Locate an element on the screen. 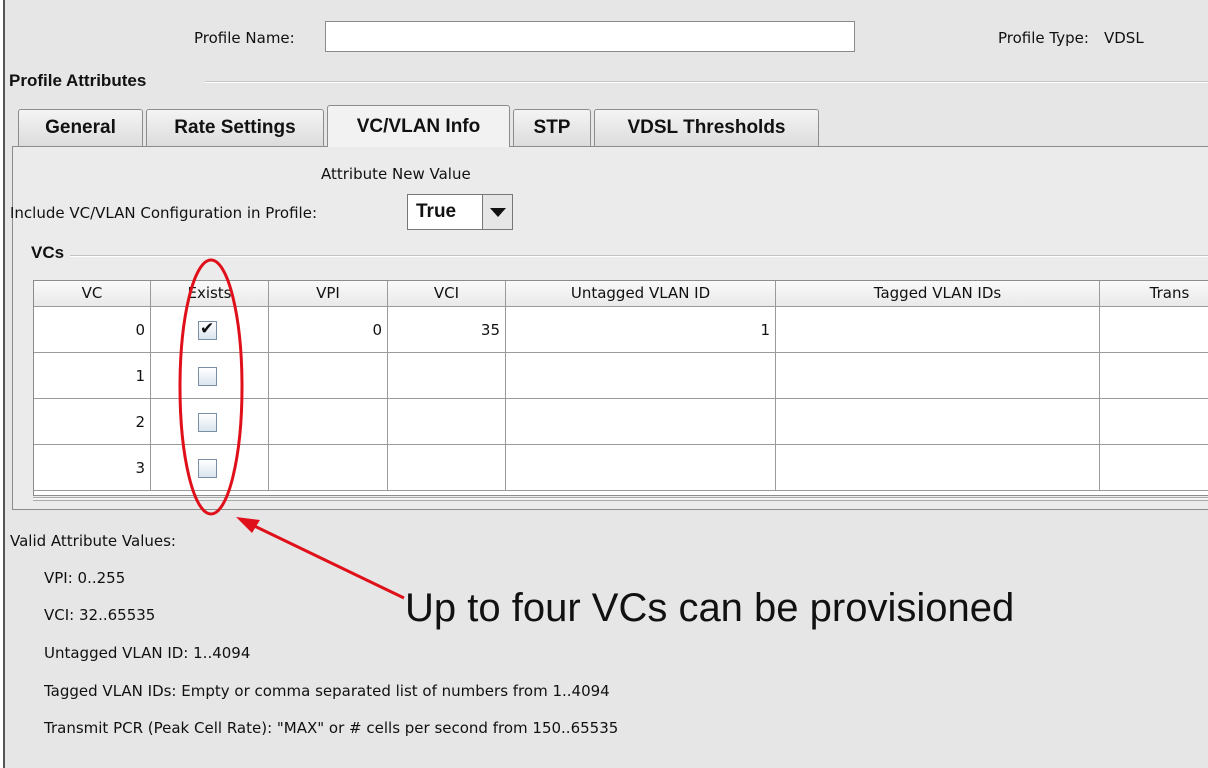  arrow-shaft is located at coordinates (325, 560).